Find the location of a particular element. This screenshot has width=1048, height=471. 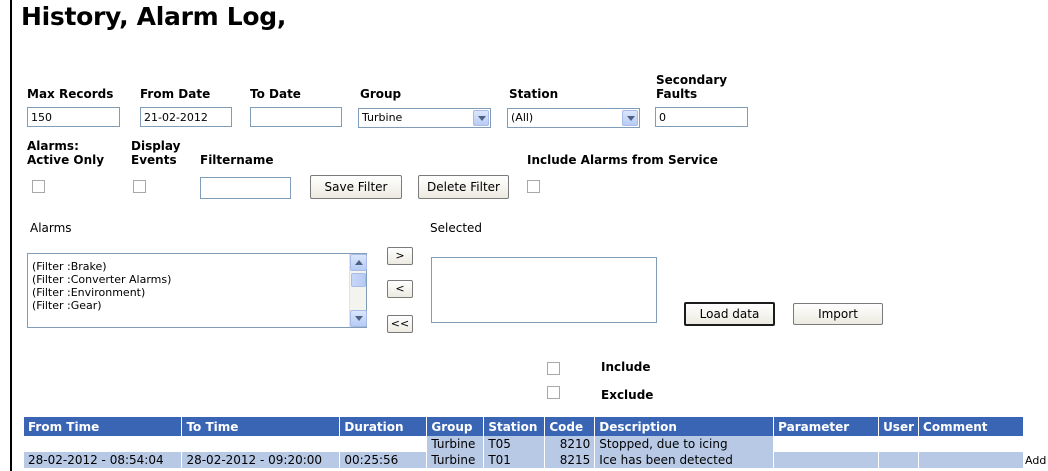

add-to-selected-button: > is located at coordinates (400, 256).